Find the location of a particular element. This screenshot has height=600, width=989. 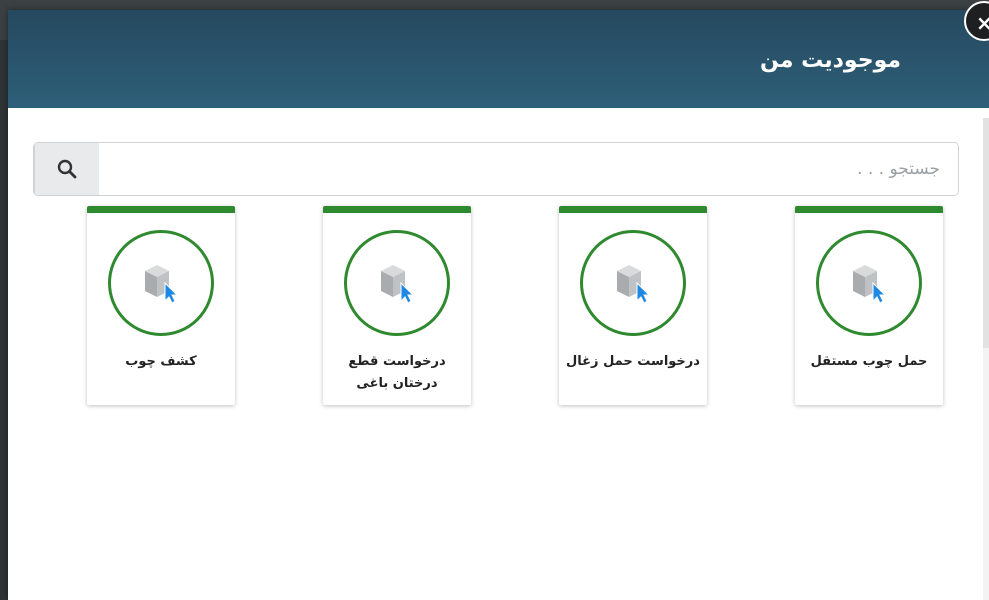

page-backdrop-side is located at coordinates (4, 320).